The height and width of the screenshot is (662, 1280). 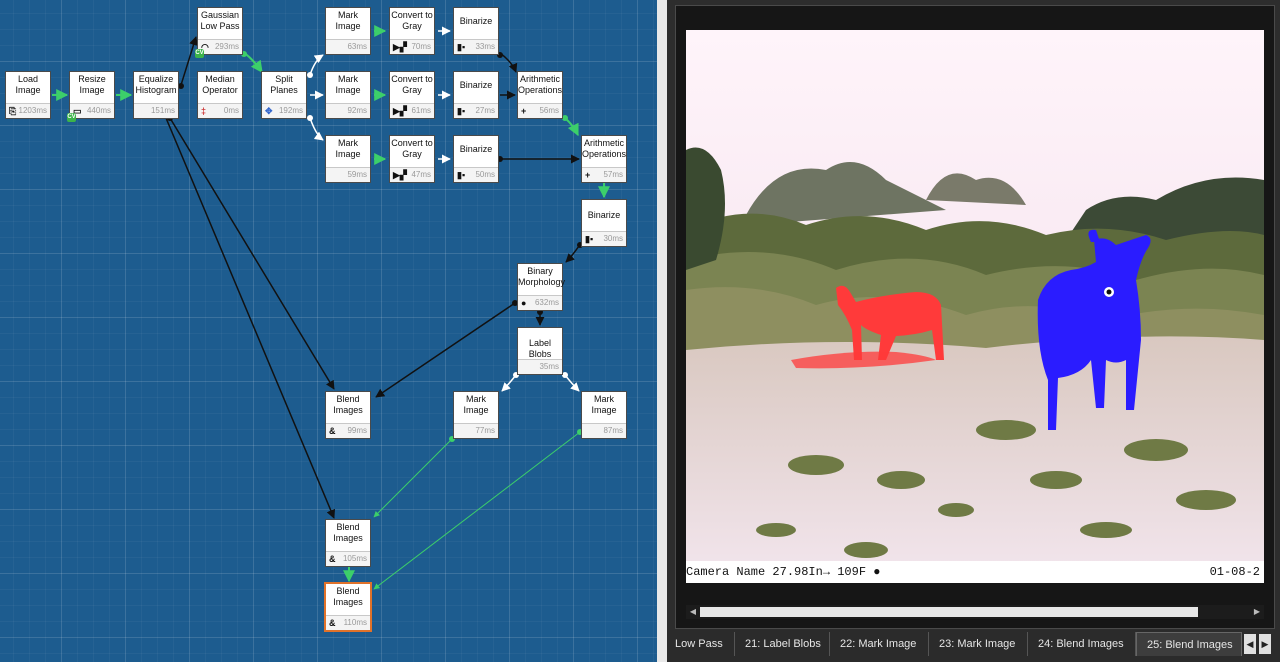 I want to click on node-label-blobs: Label Blobs 35ms, so click(x=540, y=351).